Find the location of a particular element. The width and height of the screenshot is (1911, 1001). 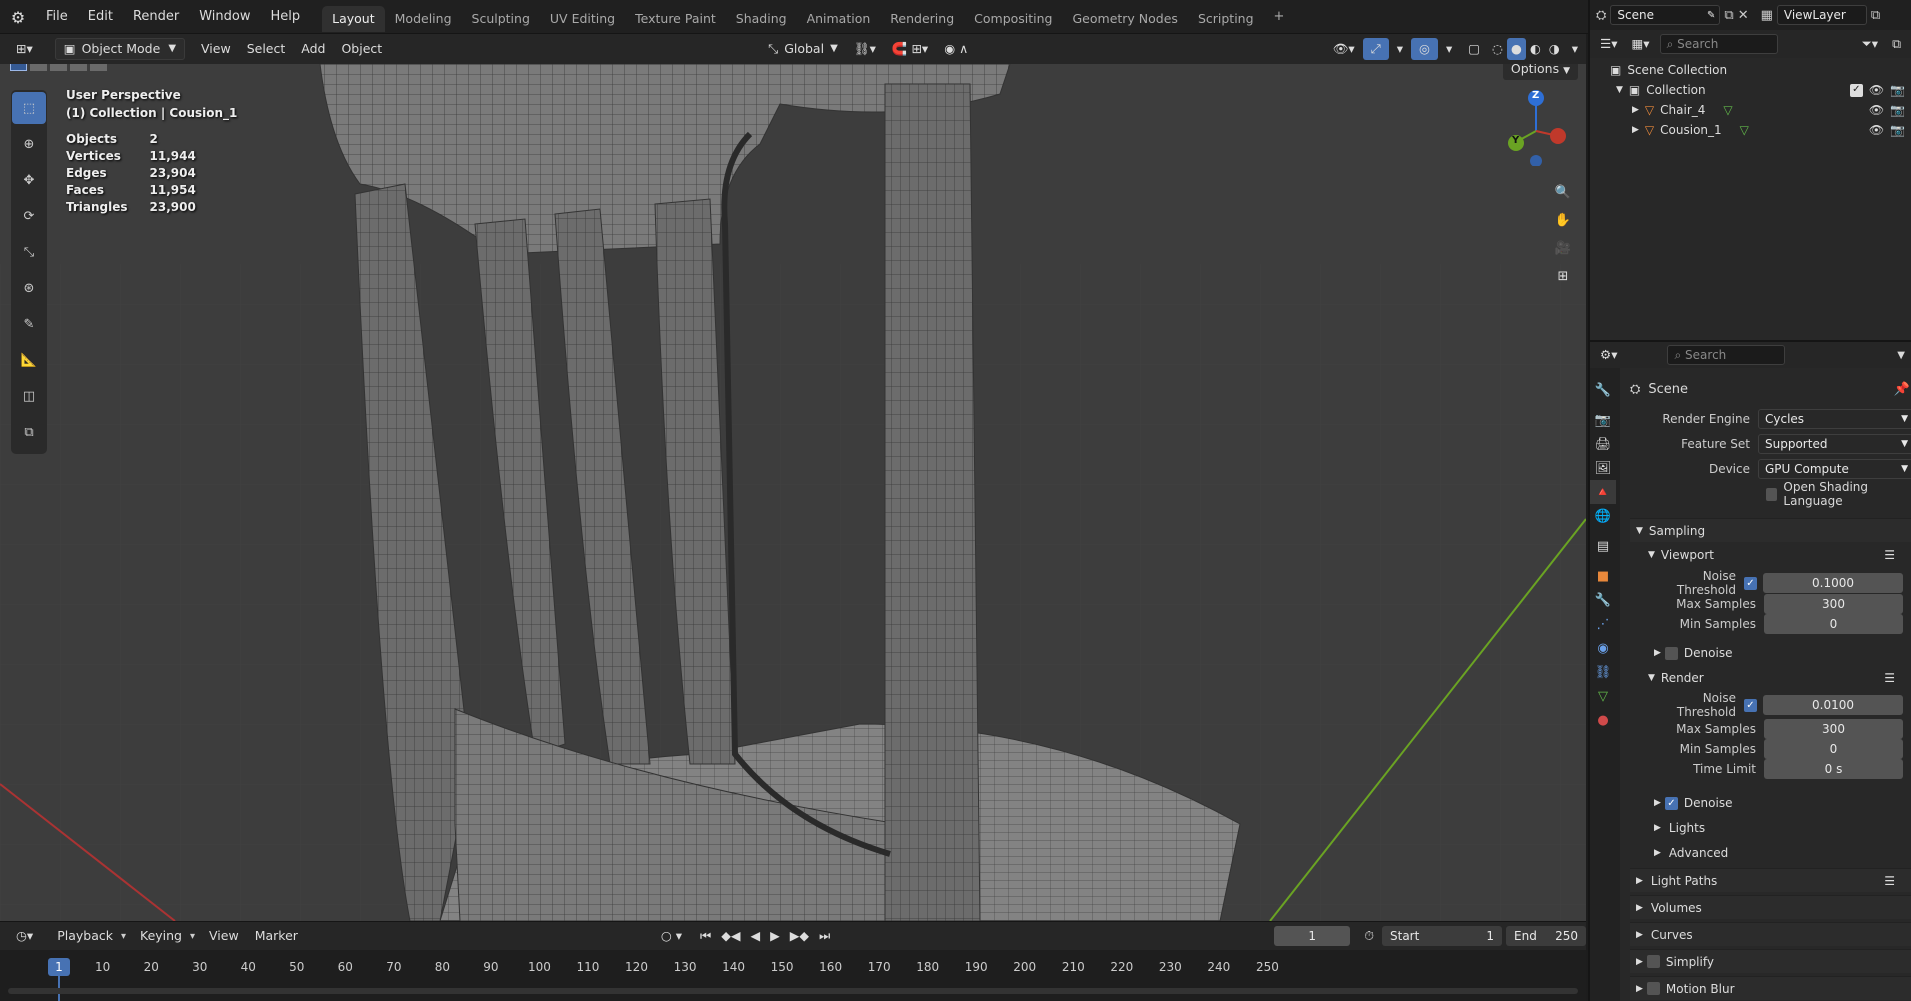

exclude-checkbox: ✓ is located at coordinates (1856, 90).